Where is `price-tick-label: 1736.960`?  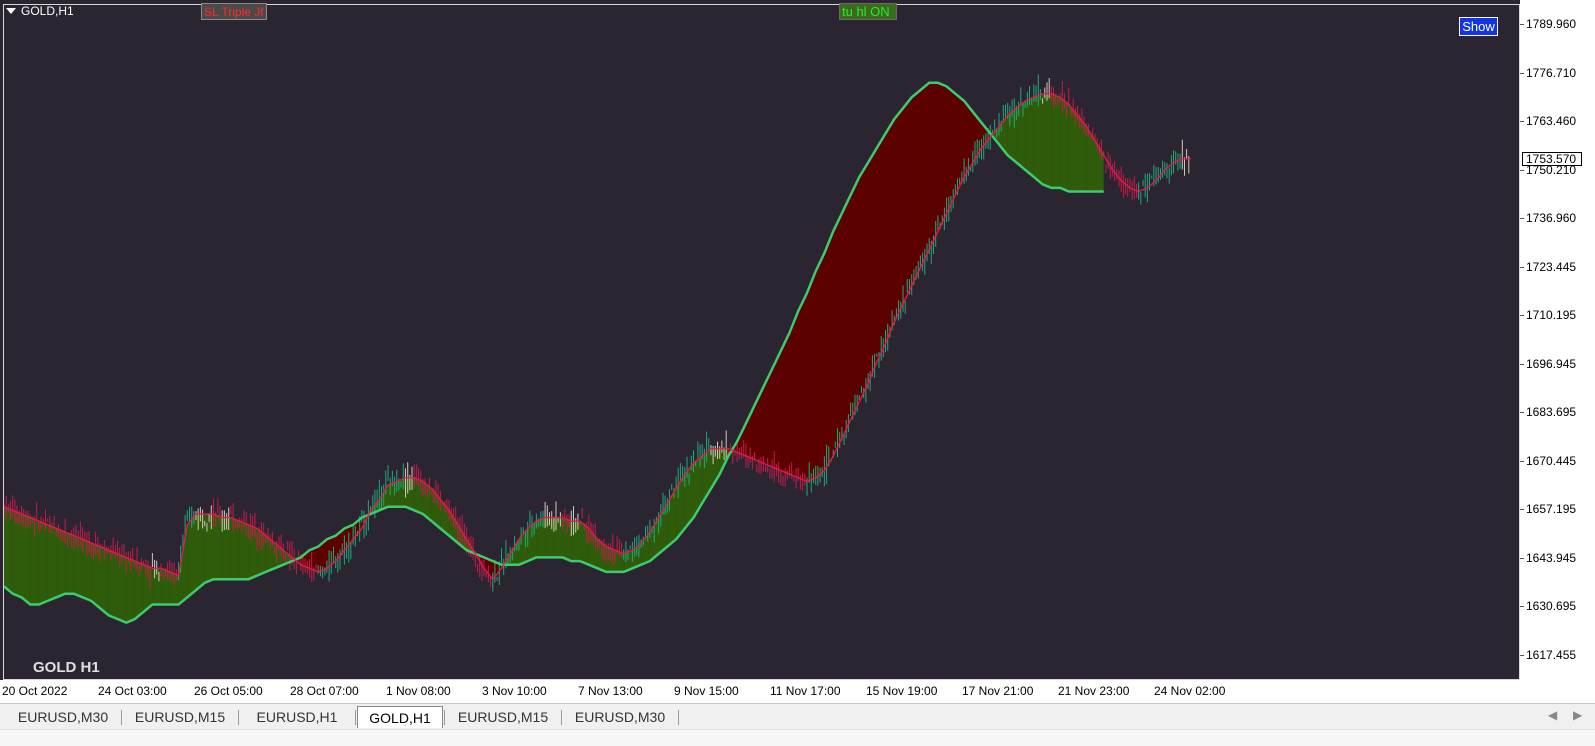 price-tick-label: 1736.960 is located at coordinates (1551, 218).